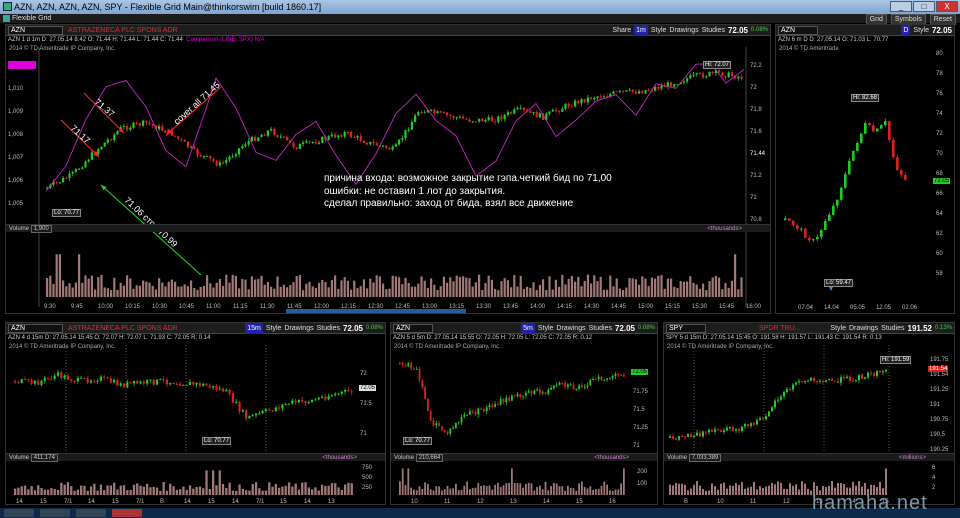  I want to click on menubar: Flexible Grid Grid Symbols Reset, so click(480, 19).